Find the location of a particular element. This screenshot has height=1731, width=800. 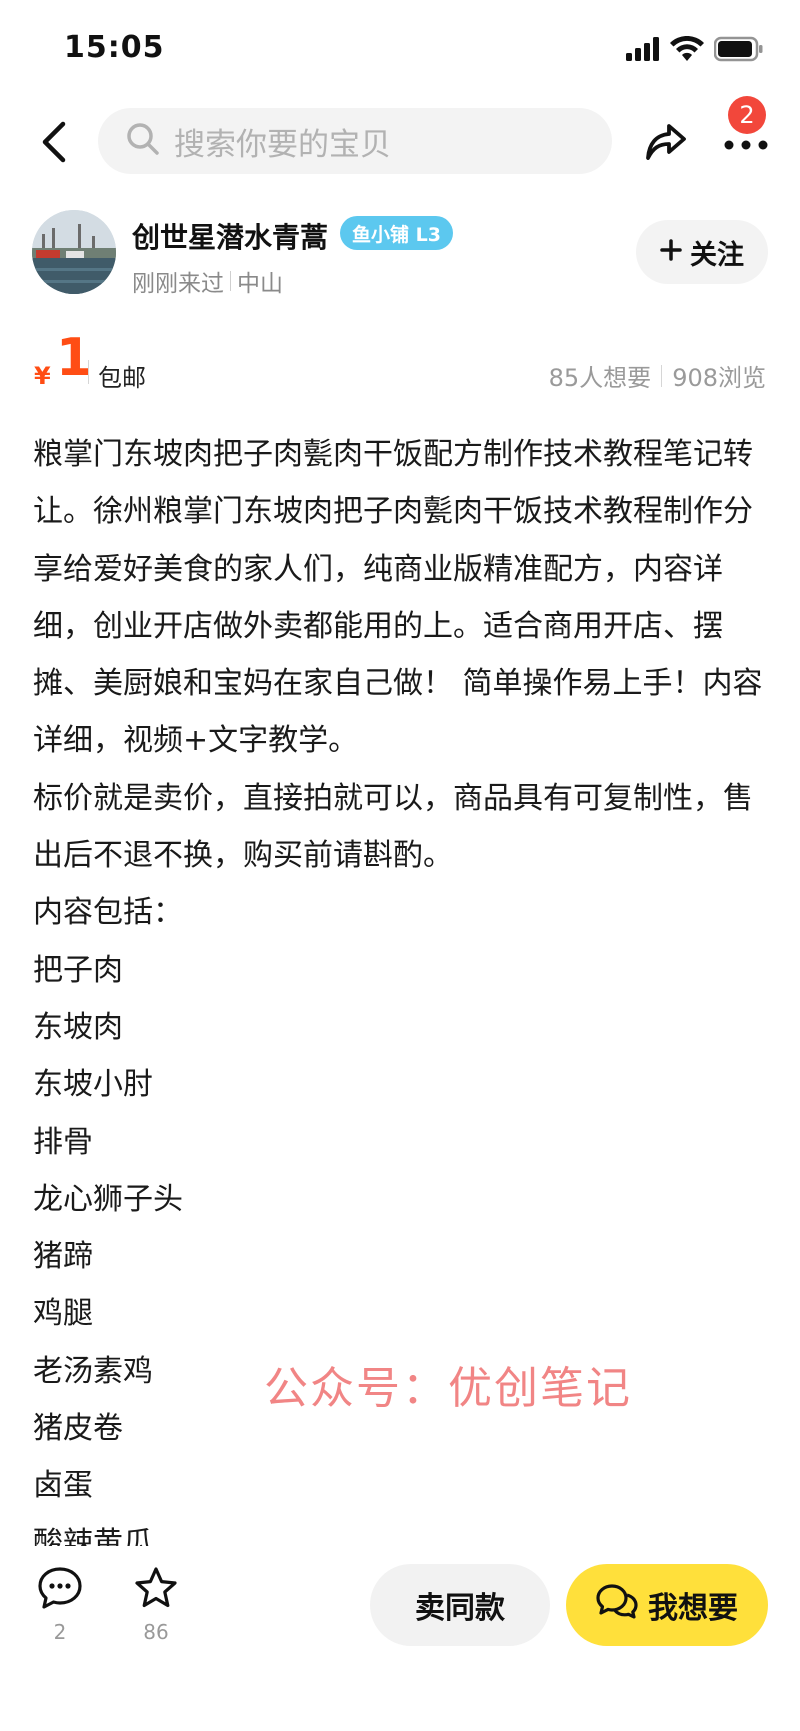

price-value: 1 is located at coordinates (74, 358).